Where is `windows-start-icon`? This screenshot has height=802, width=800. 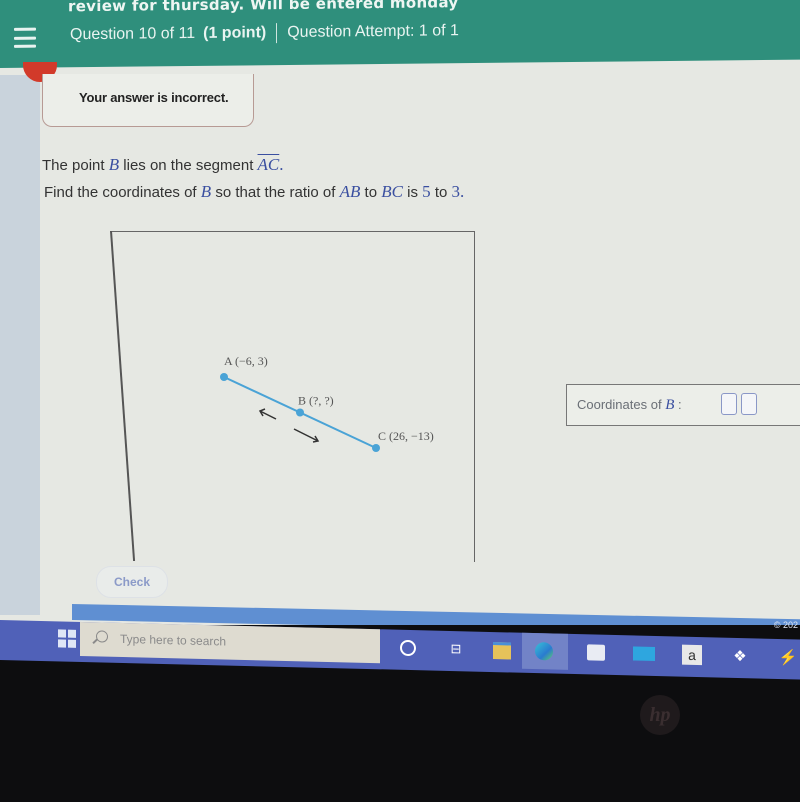
windows-start-icon is located at coordinates (67, 638).